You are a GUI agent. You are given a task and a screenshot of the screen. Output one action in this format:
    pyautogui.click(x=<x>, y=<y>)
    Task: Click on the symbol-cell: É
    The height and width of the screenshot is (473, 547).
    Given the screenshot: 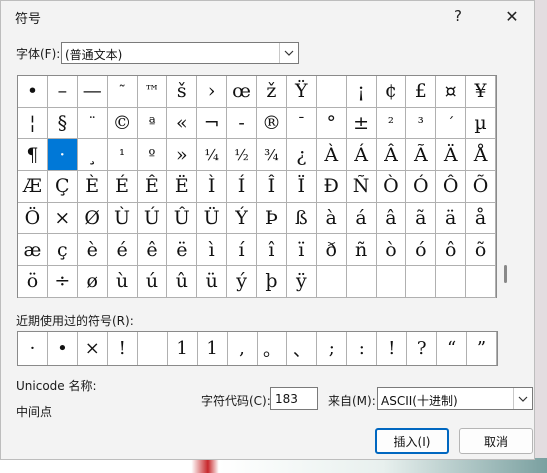 What is the action you would take?
    pyautogui.click(x=122, y=187)
    